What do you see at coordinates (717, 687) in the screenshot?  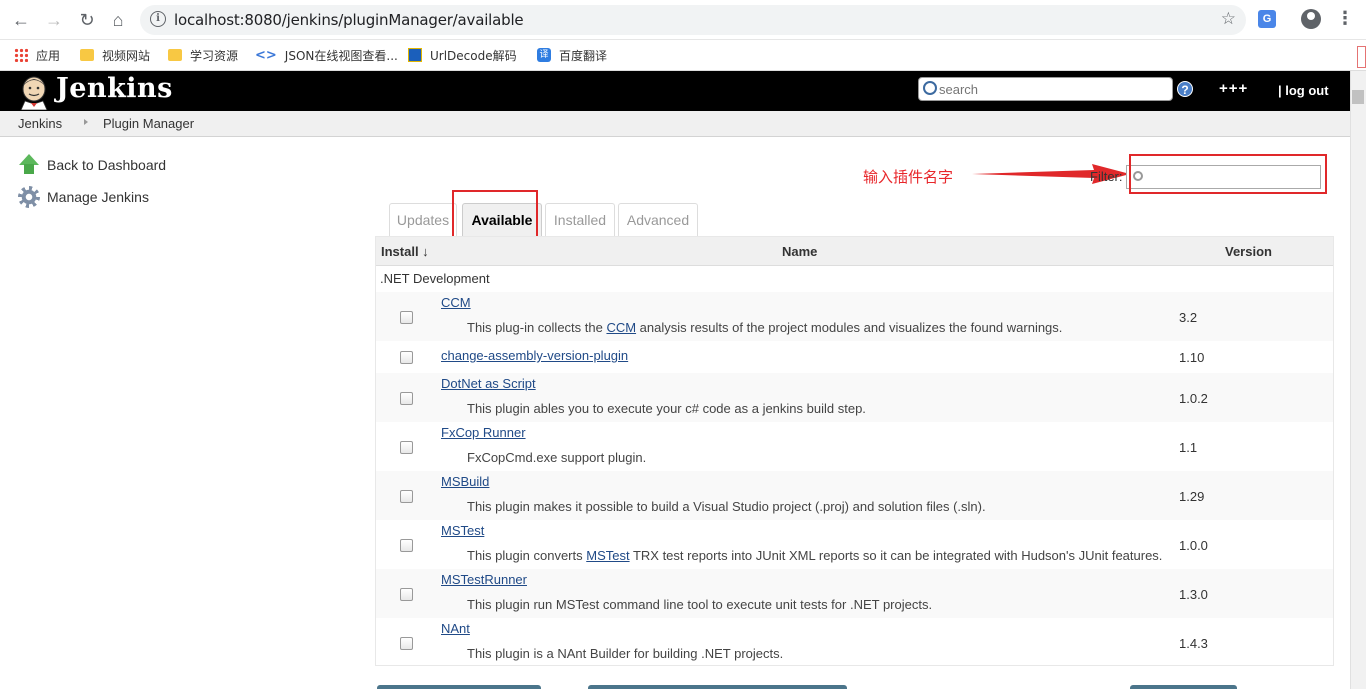 I see `download-install-after-restart-button` at bounding box center [717, 687].